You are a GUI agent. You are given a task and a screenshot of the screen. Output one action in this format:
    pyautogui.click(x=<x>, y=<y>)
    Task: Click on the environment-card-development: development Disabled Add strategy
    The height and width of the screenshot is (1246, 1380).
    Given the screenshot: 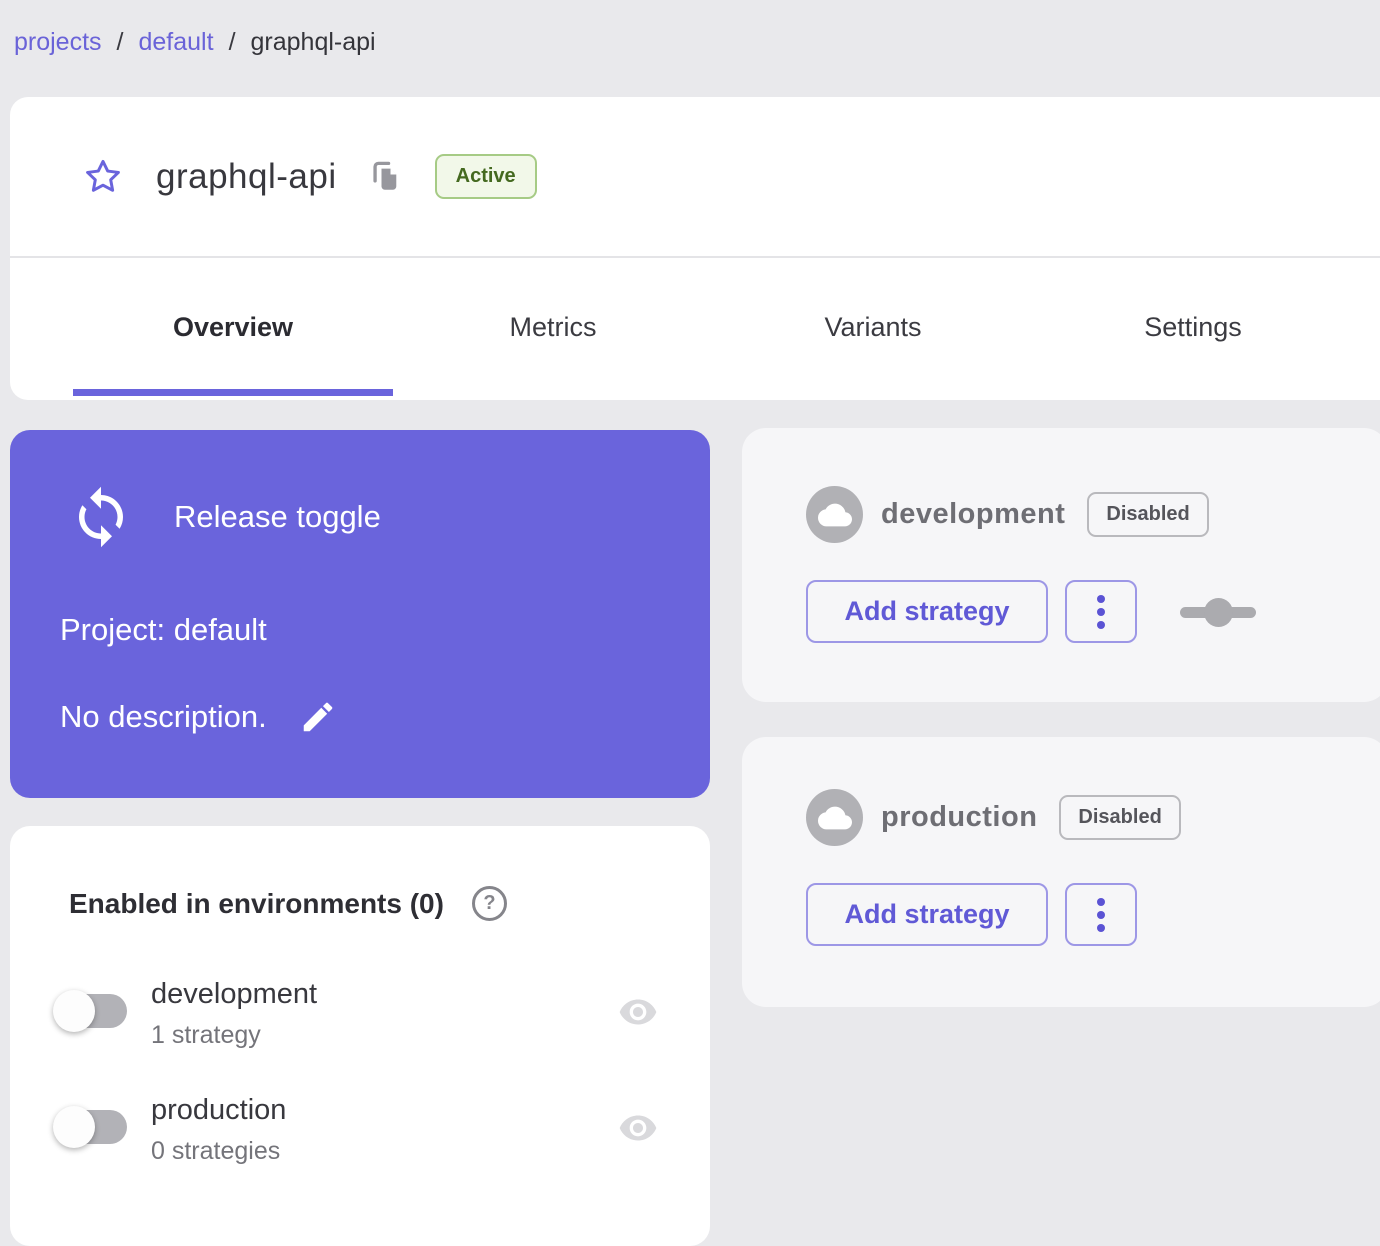 What is the action you would take?
    pyautogui.click(x=1061, y=565)
    